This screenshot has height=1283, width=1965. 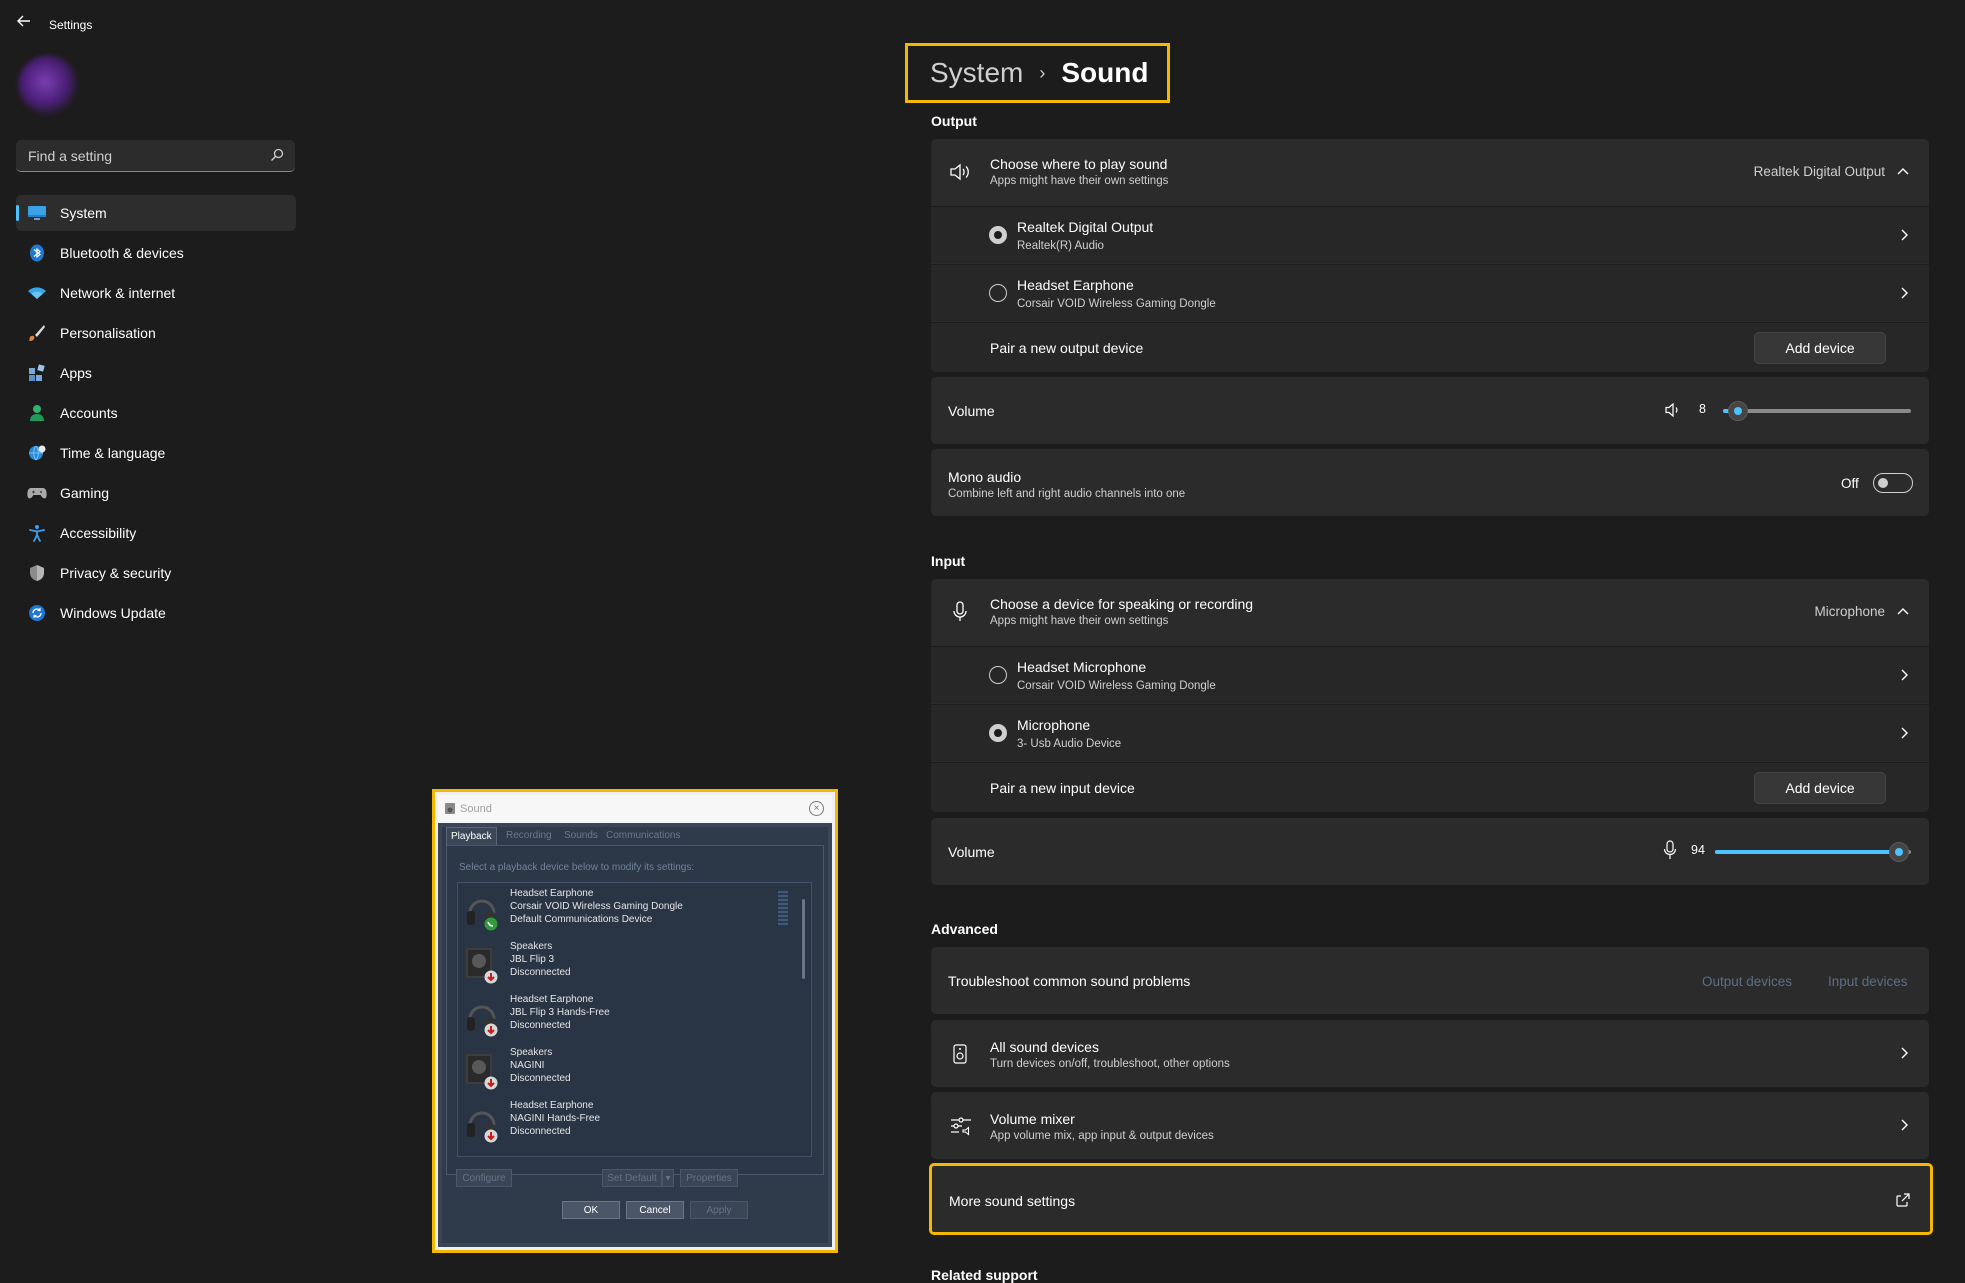 What do you see at coordinates (1893, 483) in the screenshot?
I see `mono-audio-toggle` at bounding box center [1893, 483].